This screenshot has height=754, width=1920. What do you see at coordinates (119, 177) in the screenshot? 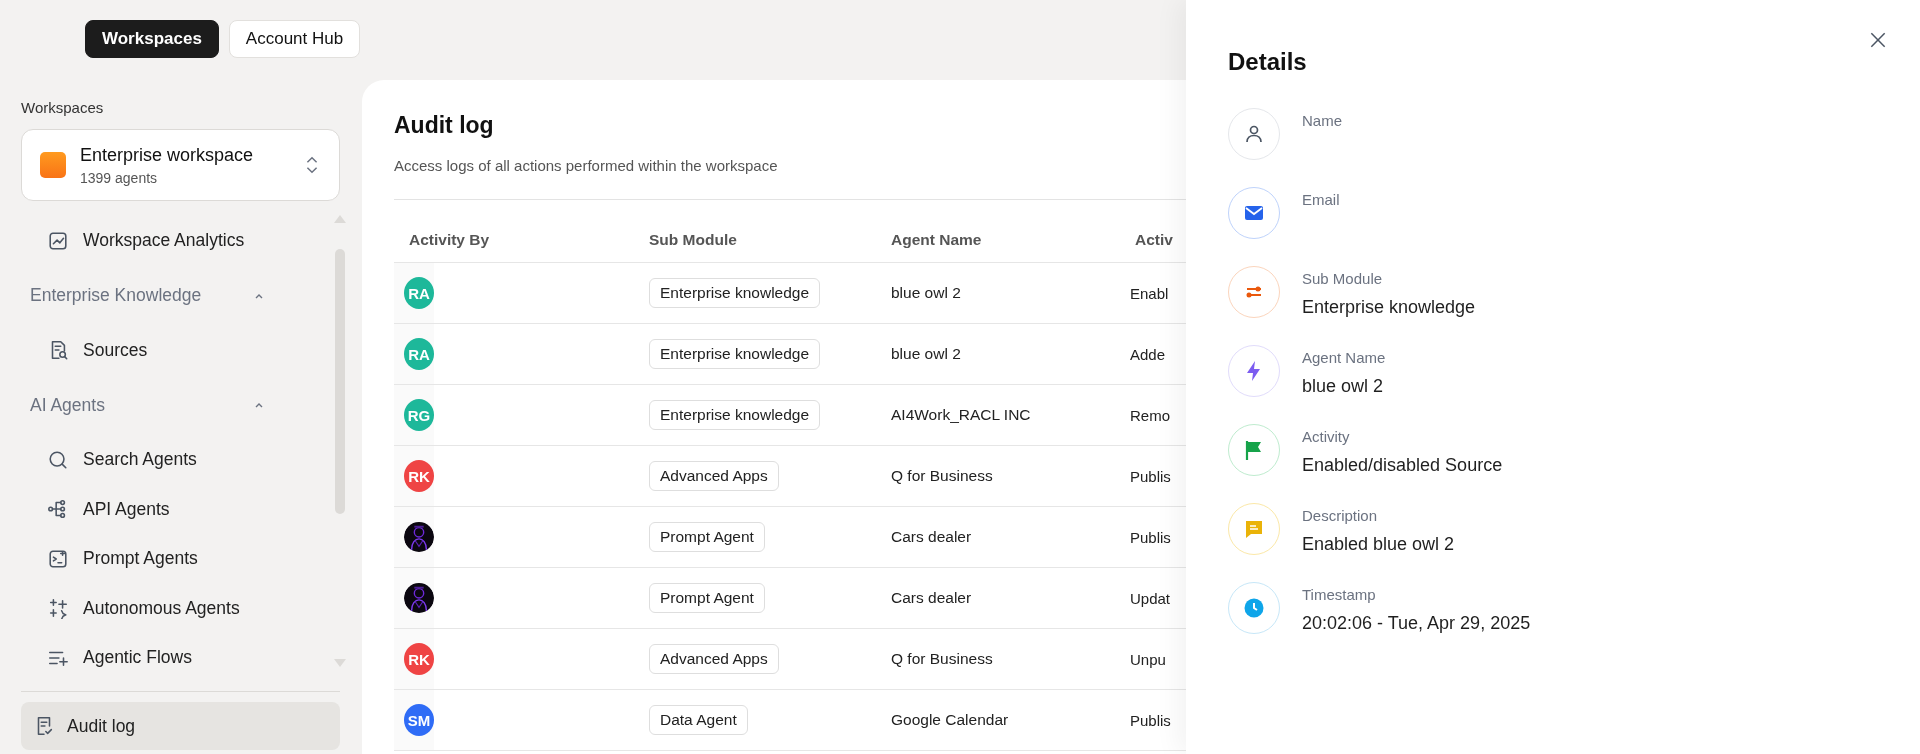
I see `agent-count: 1399 agents` at bounding box center [119, 177].